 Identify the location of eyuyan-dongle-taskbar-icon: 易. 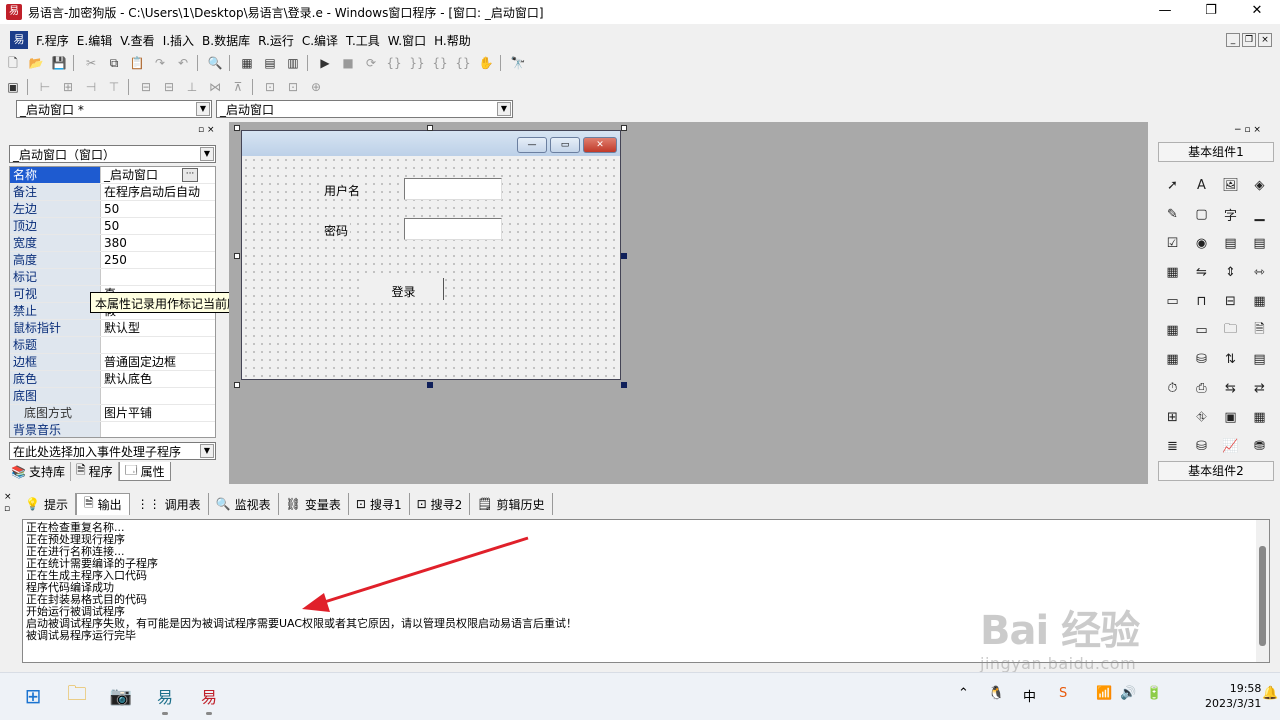
(209, 696).